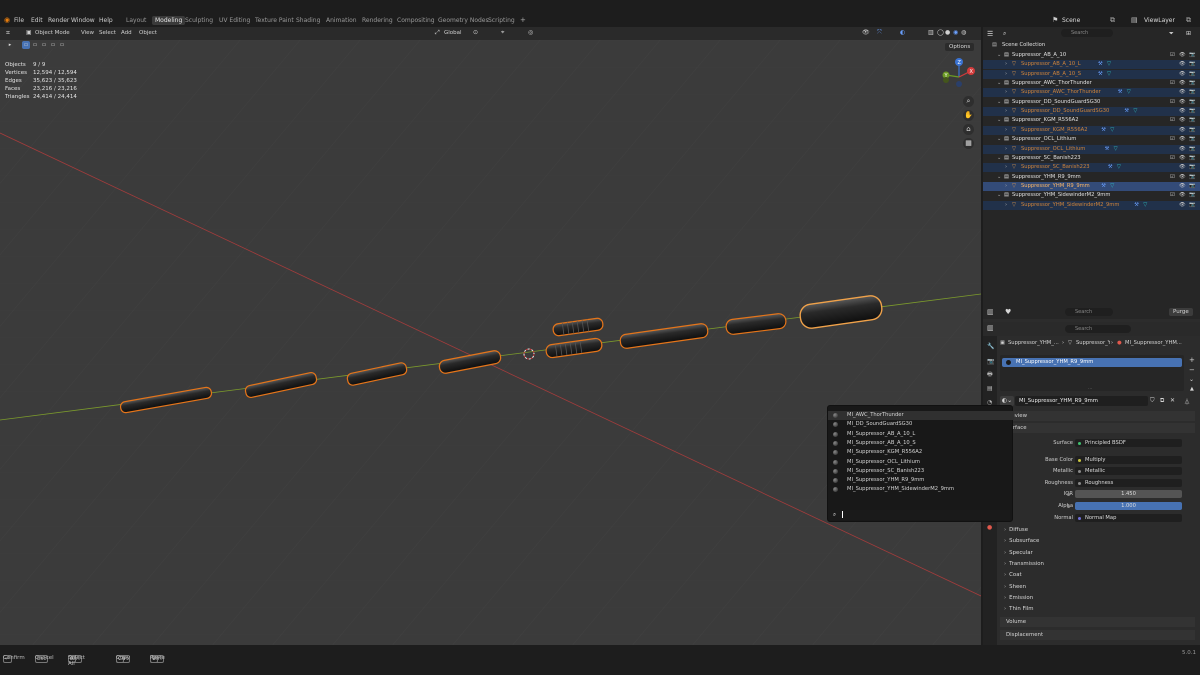  What do you see at coordinates (8, 33) in the screenshot?
I see `editor-type-icon: ⌗` at bounding box center [8, 33].